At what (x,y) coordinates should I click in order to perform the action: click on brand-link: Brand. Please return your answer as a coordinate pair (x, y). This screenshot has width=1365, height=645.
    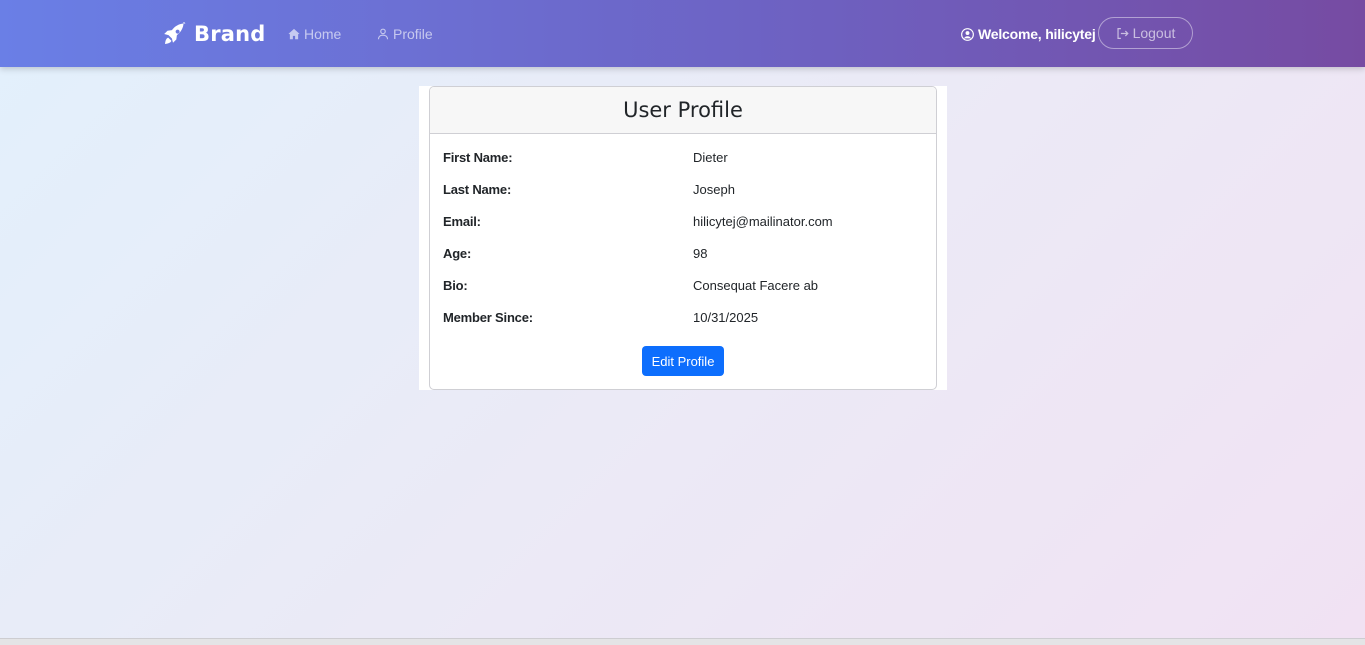
    Looking at the image, I should click on (214, 34).